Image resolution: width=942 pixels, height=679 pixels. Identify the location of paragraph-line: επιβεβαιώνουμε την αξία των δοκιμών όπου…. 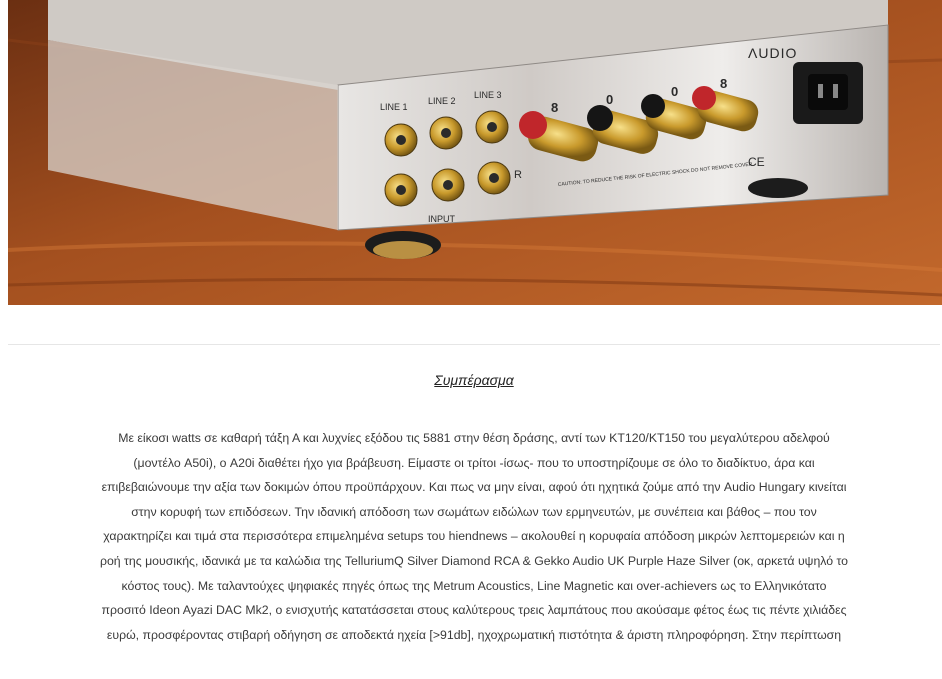
(474, 487).